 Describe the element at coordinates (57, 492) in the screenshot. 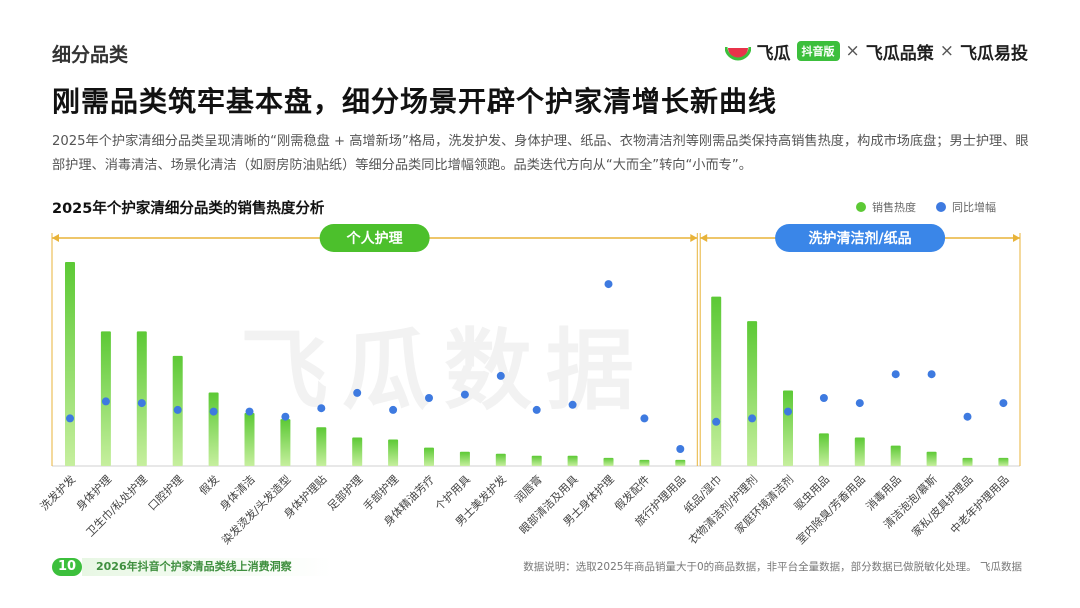

I see `category-label-0: 洗发护发` at that location.